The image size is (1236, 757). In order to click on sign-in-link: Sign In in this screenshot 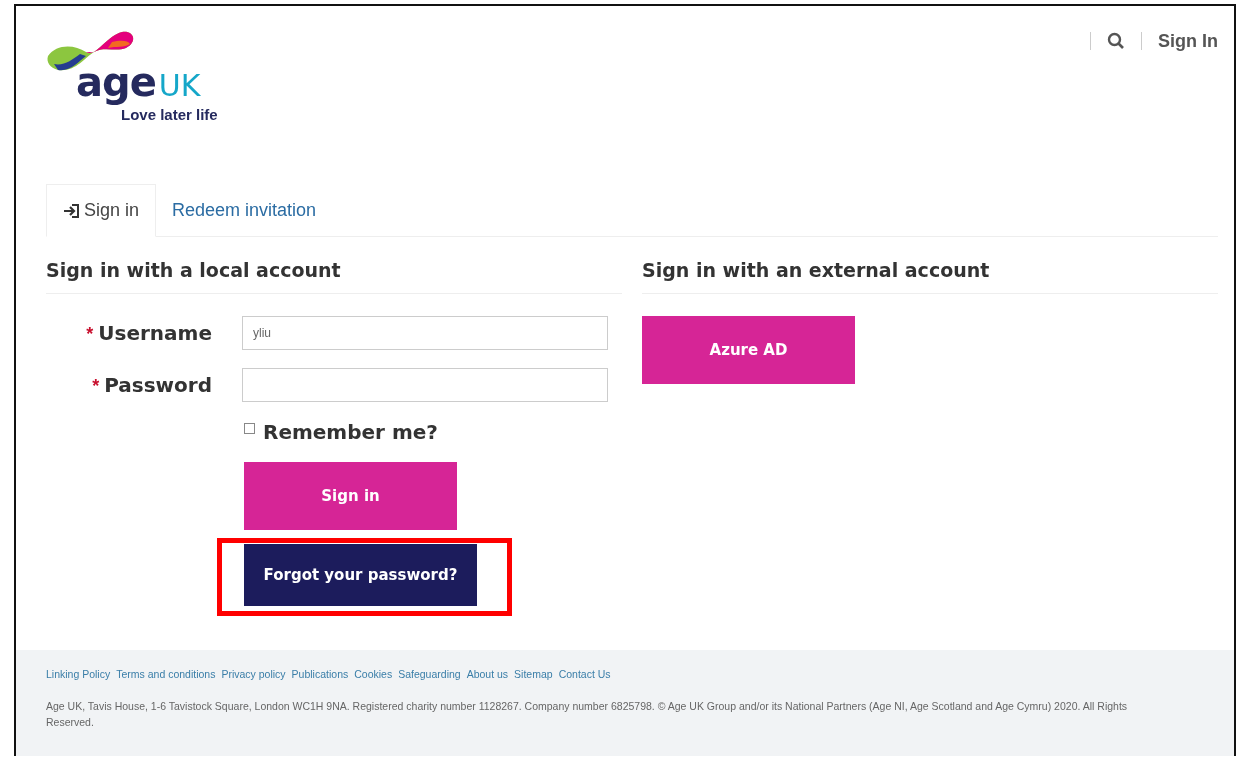, I will do `click(1188, 41)`.